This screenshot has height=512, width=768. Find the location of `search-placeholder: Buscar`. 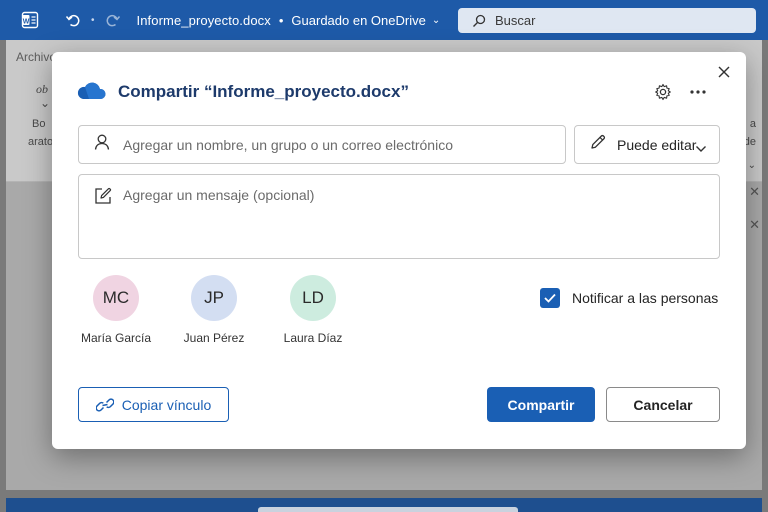

search-placeholder: Buscar is located at coordinates (515, 20).